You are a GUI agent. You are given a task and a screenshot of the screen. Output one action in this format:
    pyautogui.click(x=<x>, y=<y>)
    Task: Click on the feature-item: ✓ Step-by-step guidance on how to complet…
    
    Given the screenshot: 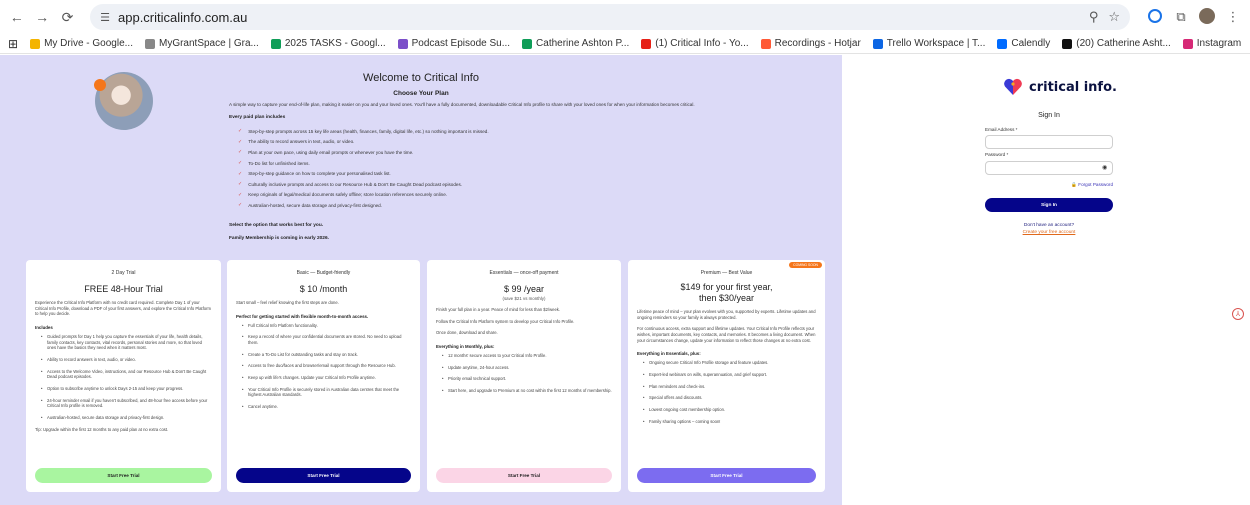 What is the action you would take?
    pyautogui.click(x=518, y=173)
    